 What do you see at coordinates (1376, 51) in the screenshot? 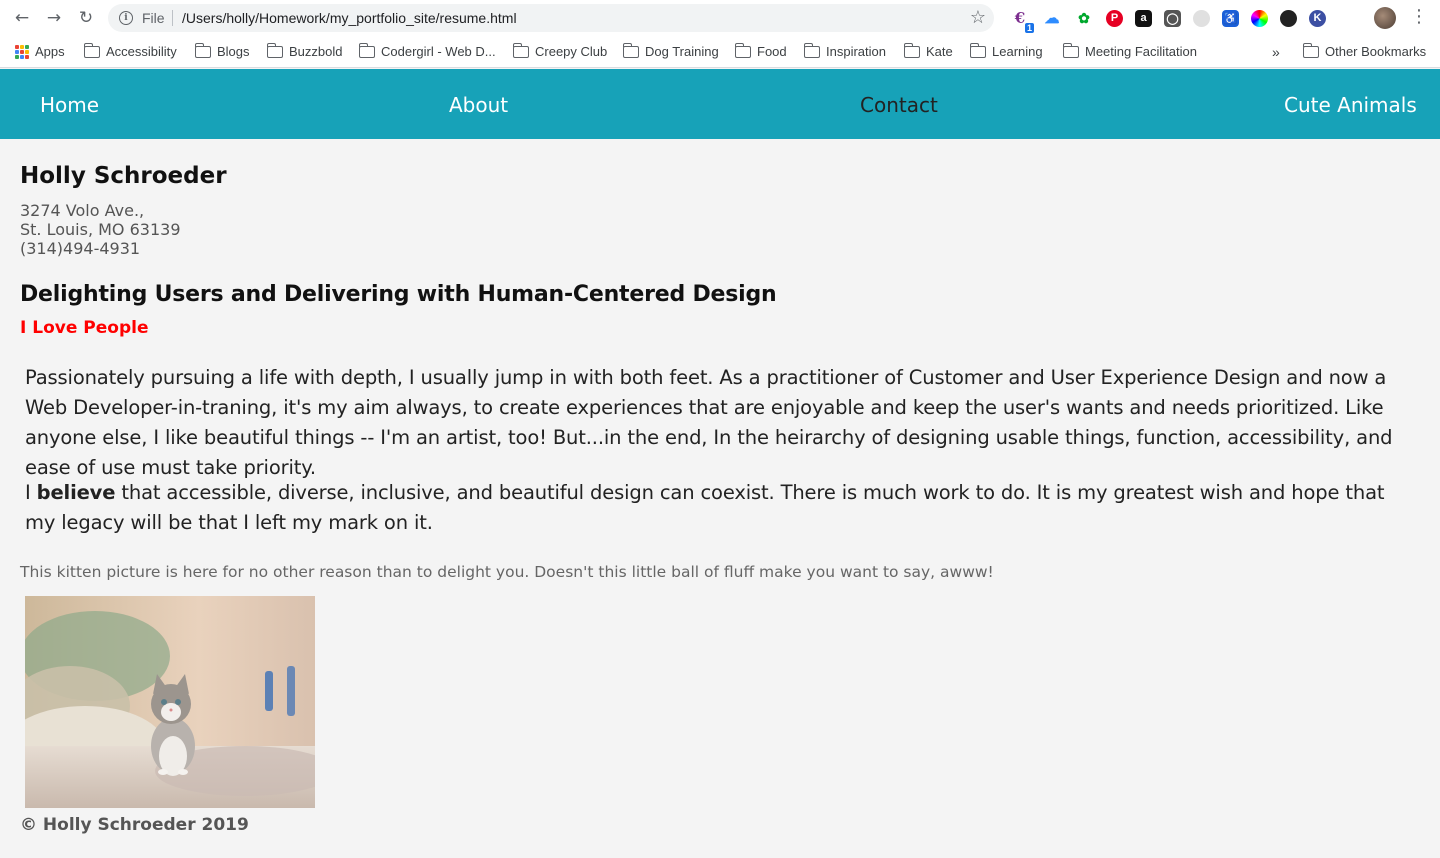
I see `bookmark-label: Other Bookmarks` at bounding box center [1376, 51].